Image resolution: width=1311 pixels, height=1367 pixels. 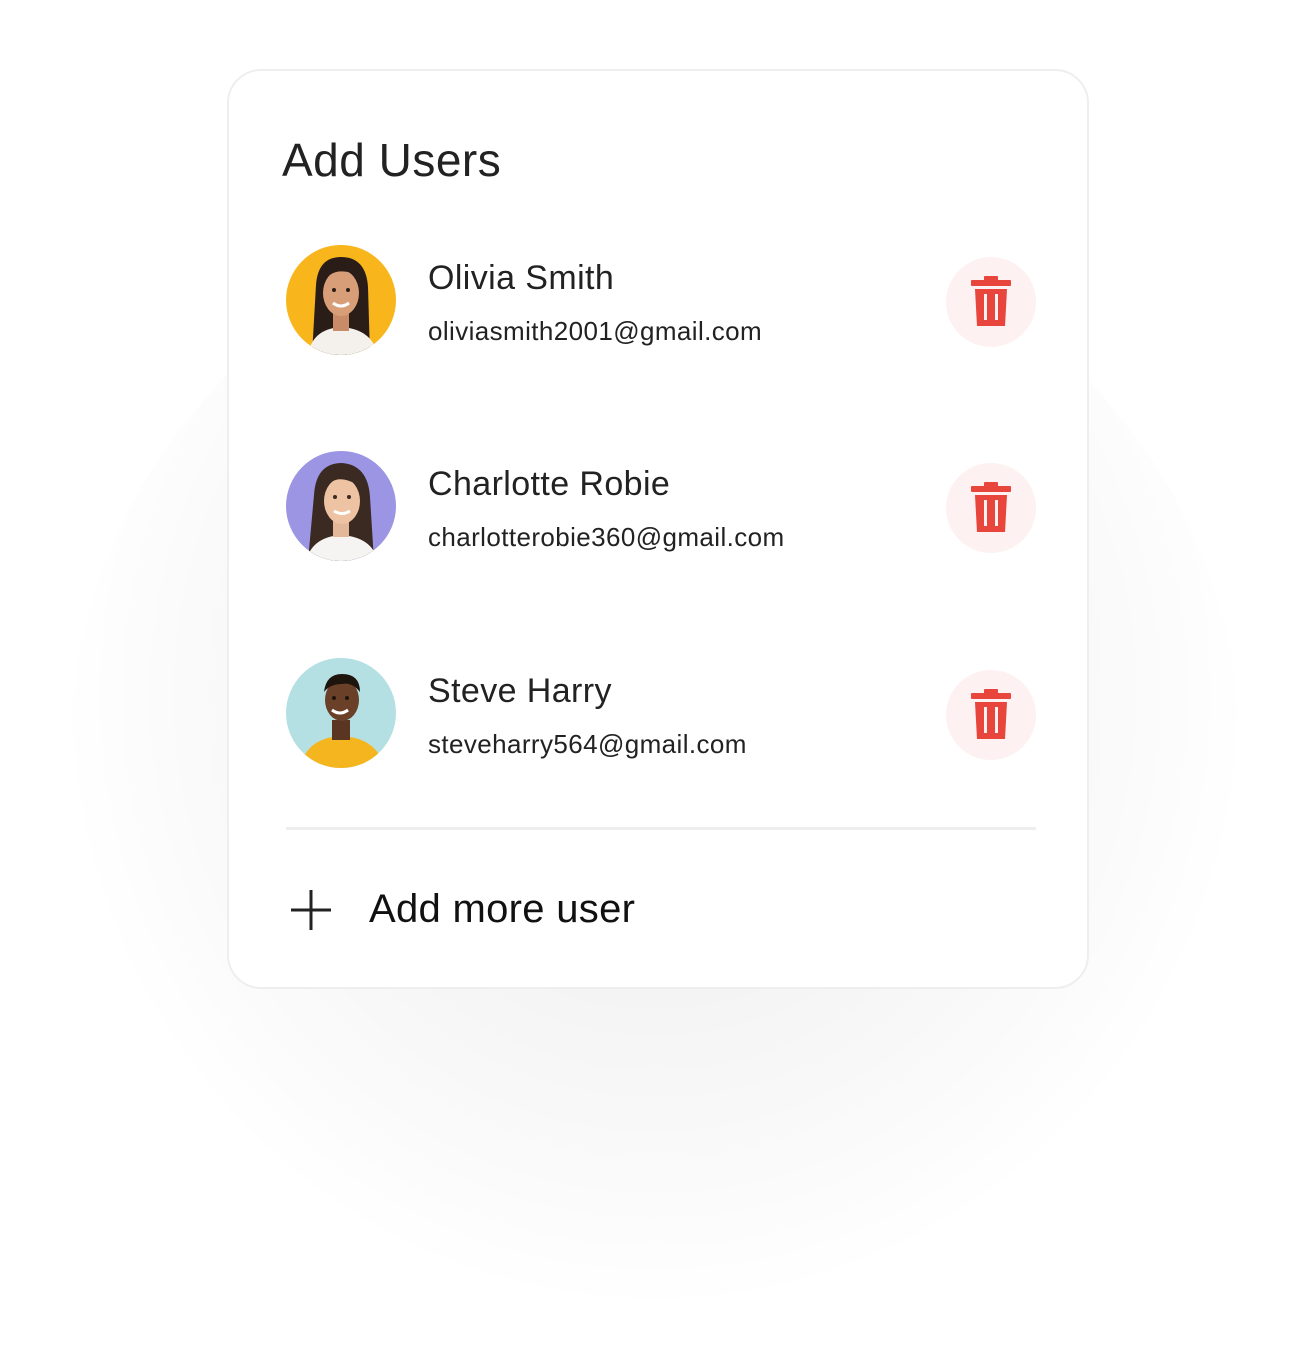 What do you see at coordinates (502, 909) in the screenshot?
I see `add-more-user-label: Add more user` at bounding box center [502, 909].